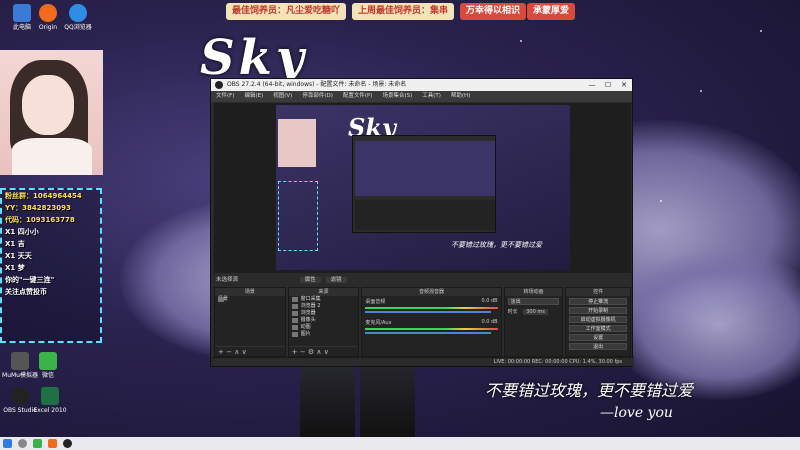 The width and height of the screenshot is (800, 450). What do you see at coordinates (608, 85) in the screenshot?
I see `maximize-icon: ☐` at bounding box center [608, 85].